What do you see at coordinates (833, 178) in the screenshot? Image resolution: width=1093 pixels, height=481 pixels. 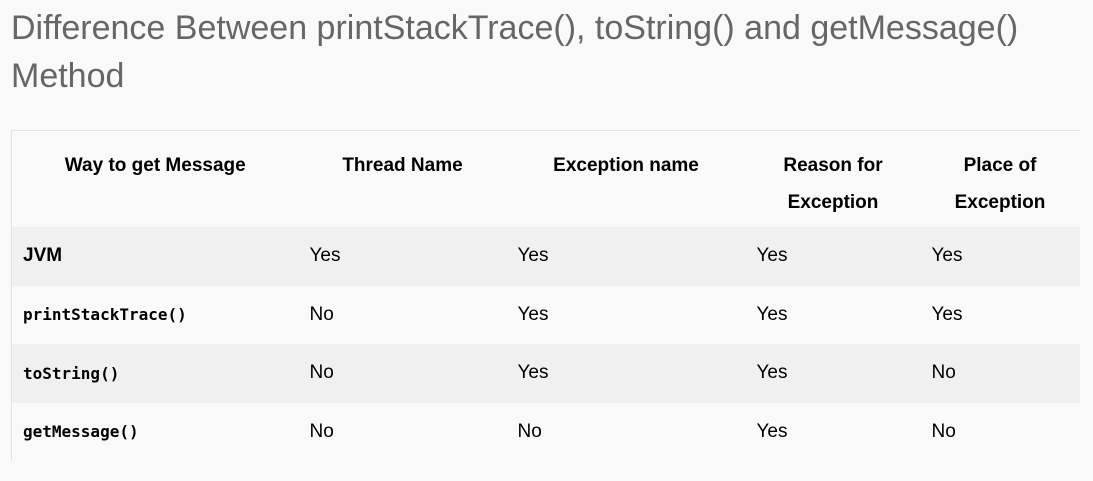 I see `header-reason-for-exception: Reason for Exception` at bounding box center [833, 178].